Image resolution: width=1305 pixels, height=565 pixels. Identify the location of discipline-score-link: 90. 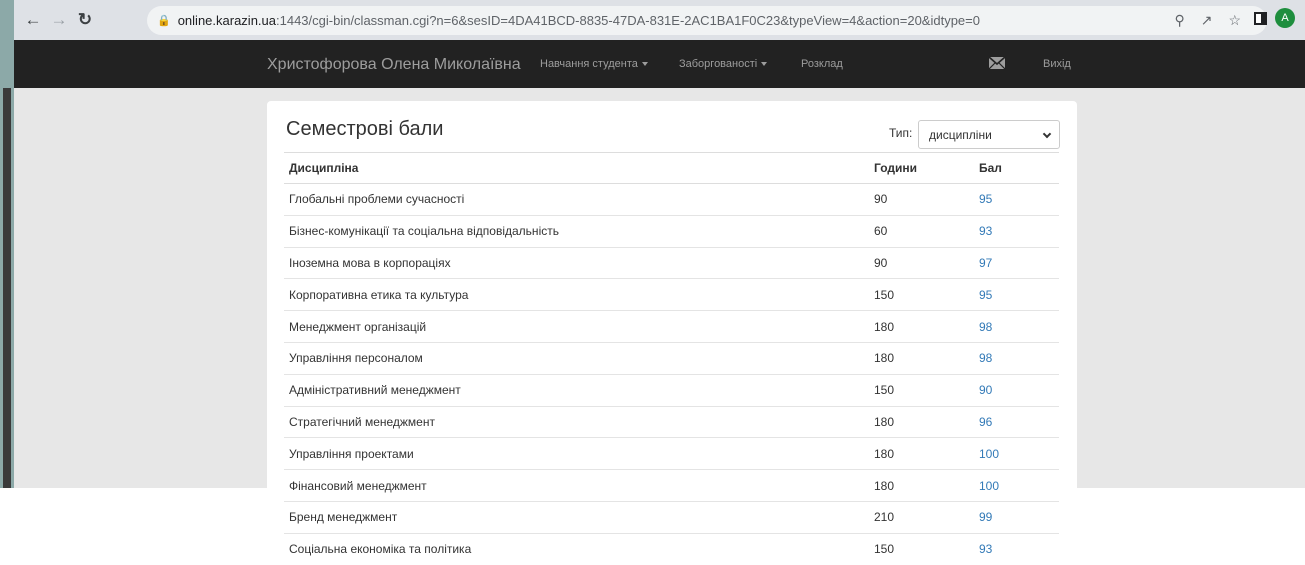
(1016, 390).